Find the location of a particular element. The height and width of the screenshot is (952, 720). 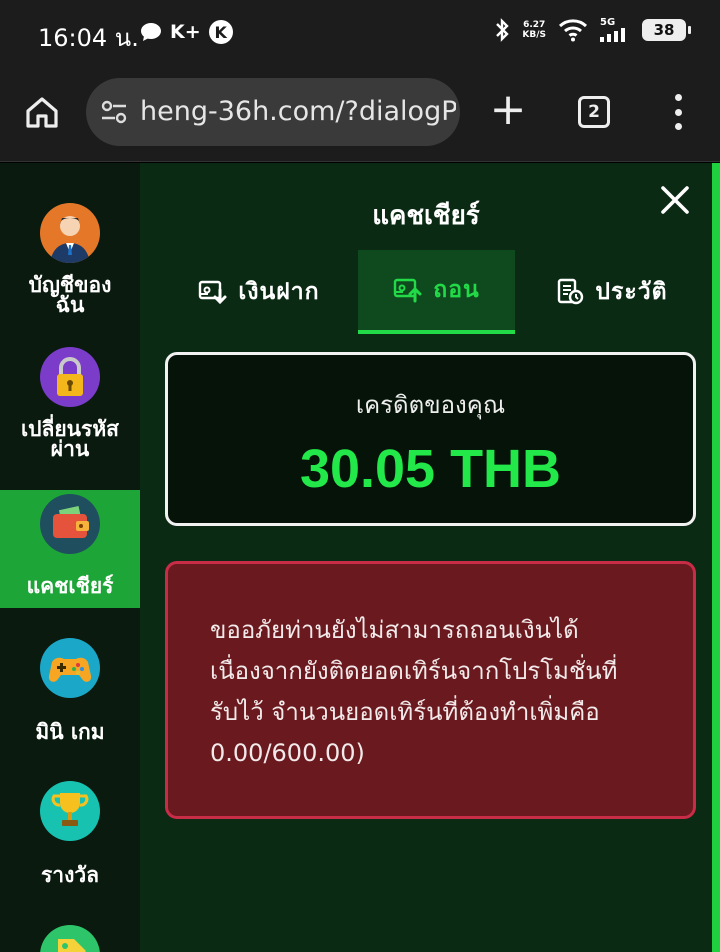

more-menu-button is located at coordinates (678, 112).